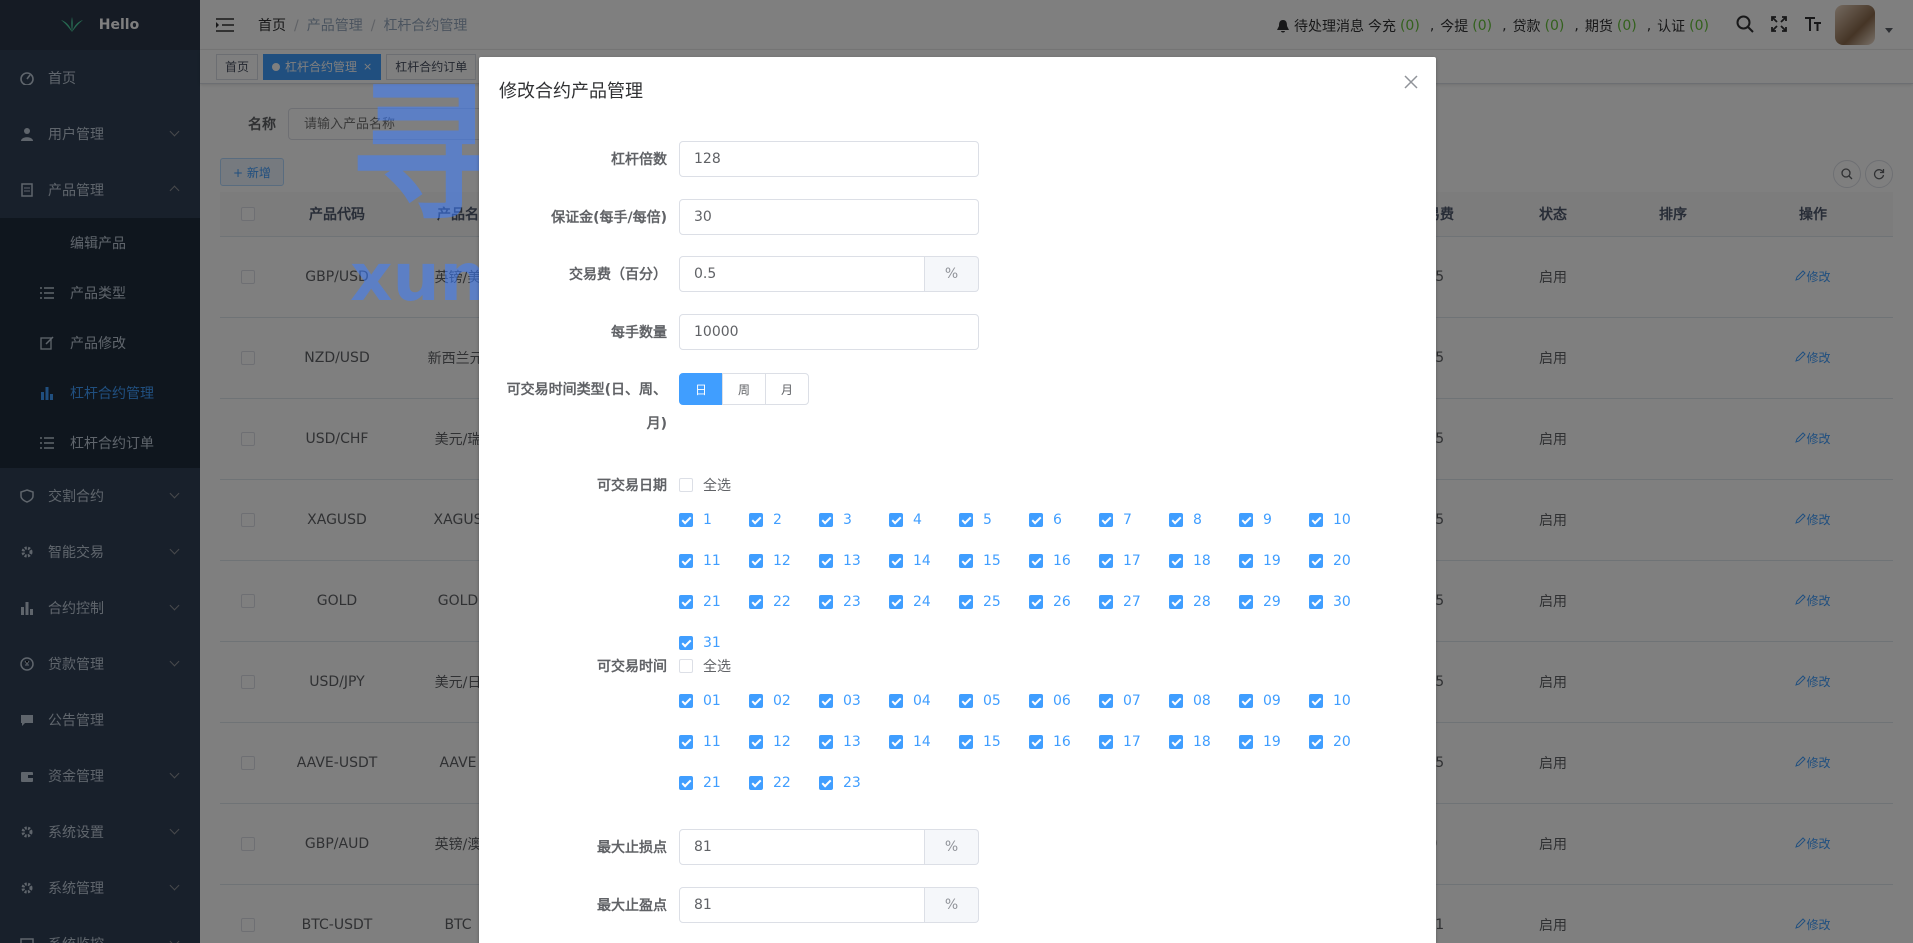 Image resolution: width=1913 pixels, height=943 pixels. I want to click on hour-checkbox: 18, so click(1190, 742).